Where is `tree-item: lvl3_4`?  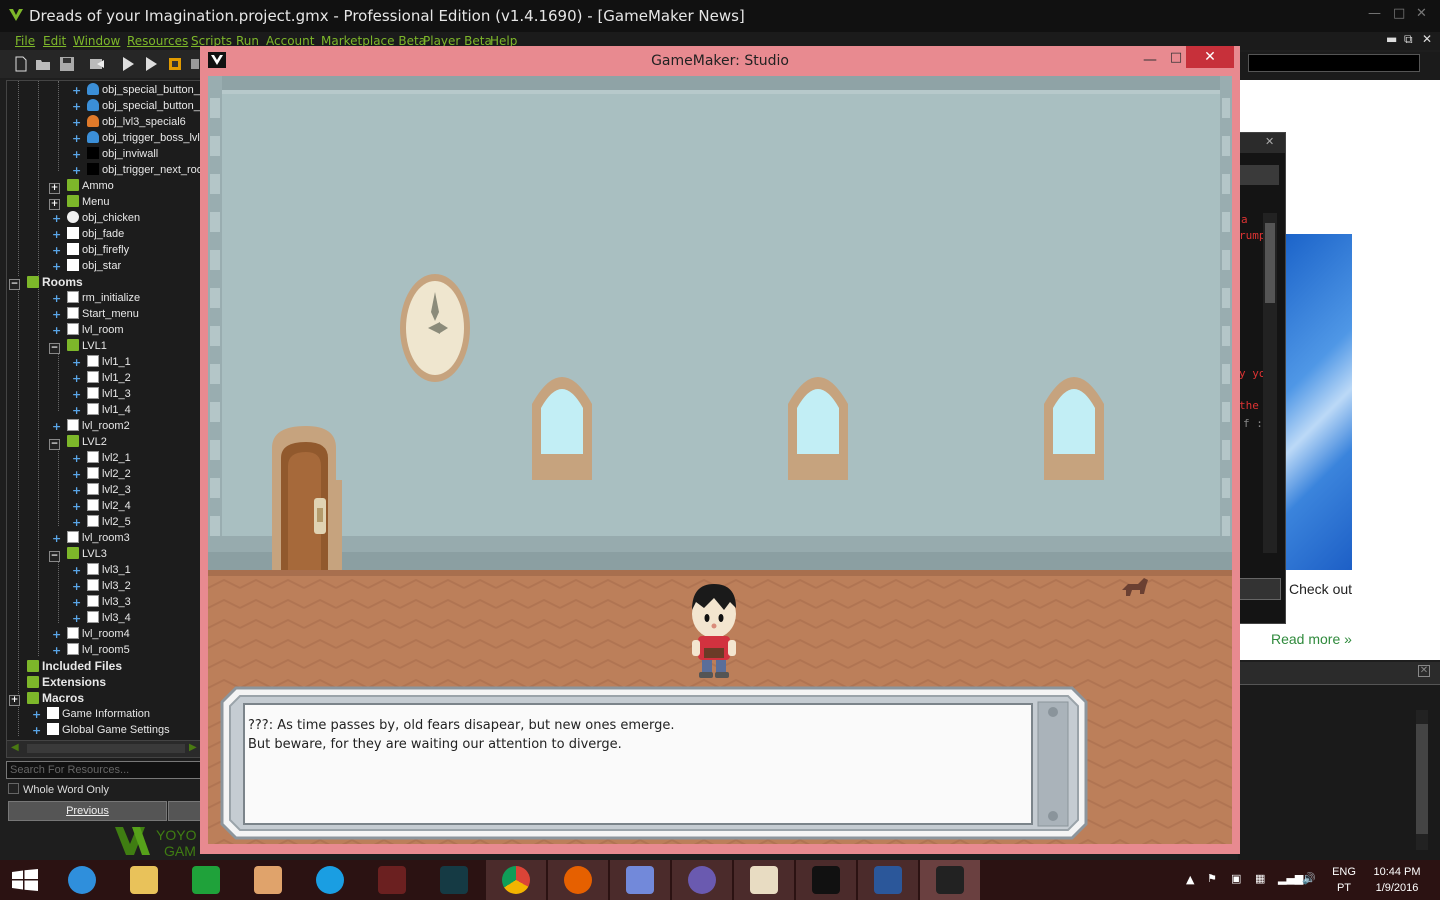 tree-item: lvl3_4 is located at coordinates (109, 619).